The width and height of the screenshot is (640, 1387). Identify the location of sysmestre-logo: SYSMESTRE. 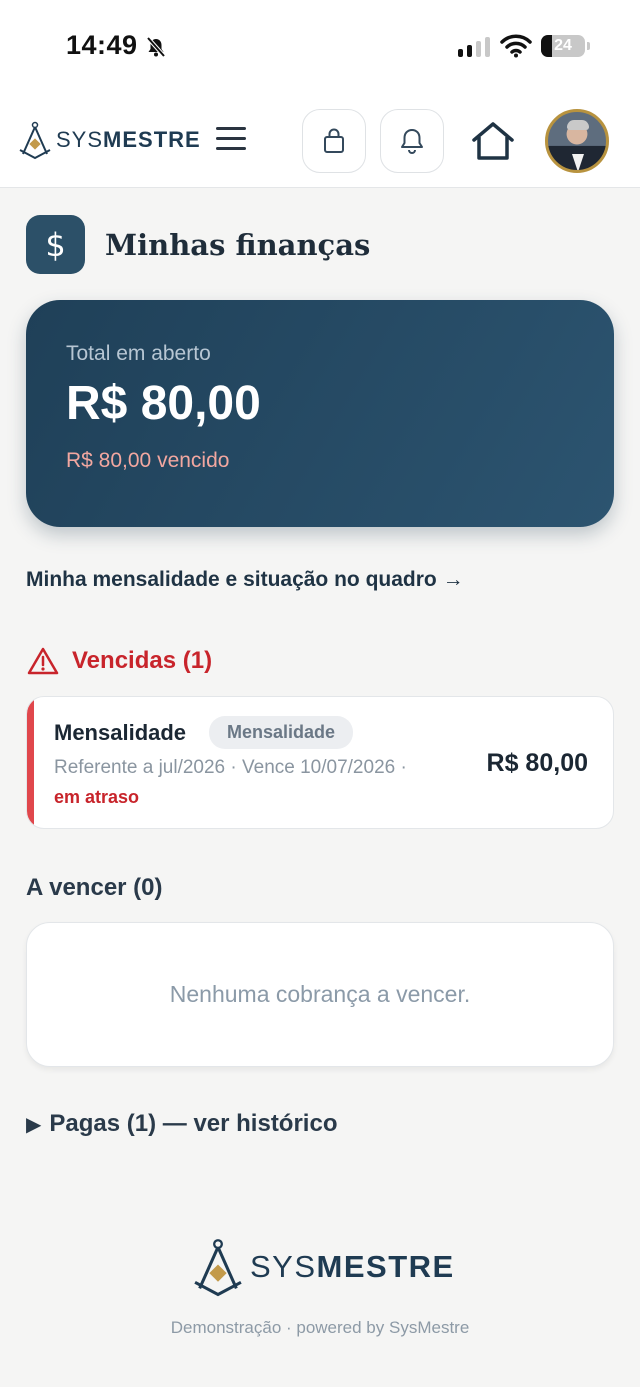
(109, 140).